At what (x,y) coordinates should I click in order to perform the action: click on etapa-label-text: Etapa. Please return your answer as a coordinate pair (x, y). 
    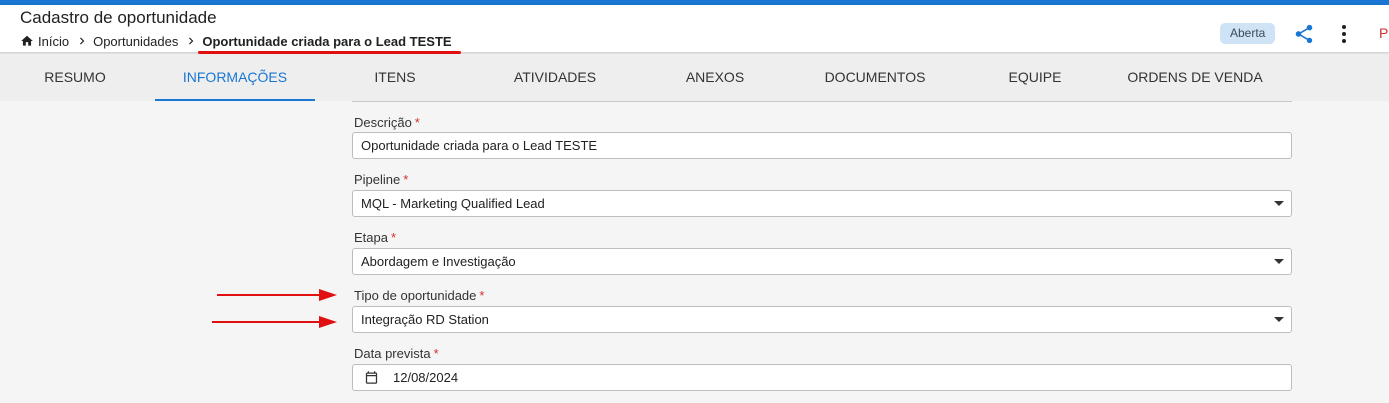
    Looking at the image, I should click on (371, 237).